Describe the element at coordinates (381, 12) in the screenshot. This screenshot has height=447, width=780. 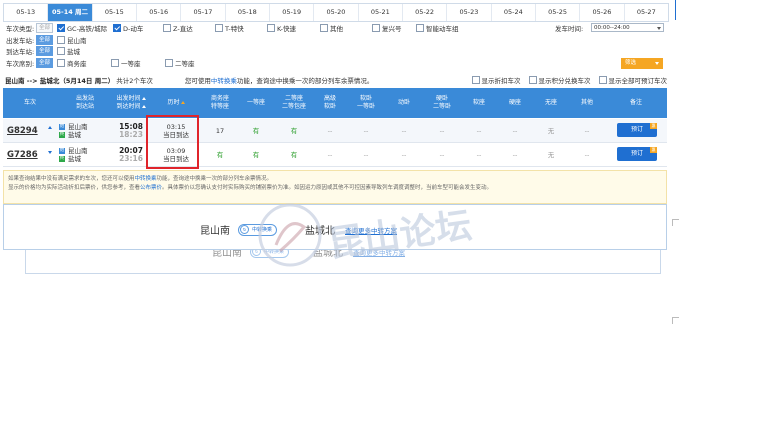
I see `date-tab: 05-21` at that location.